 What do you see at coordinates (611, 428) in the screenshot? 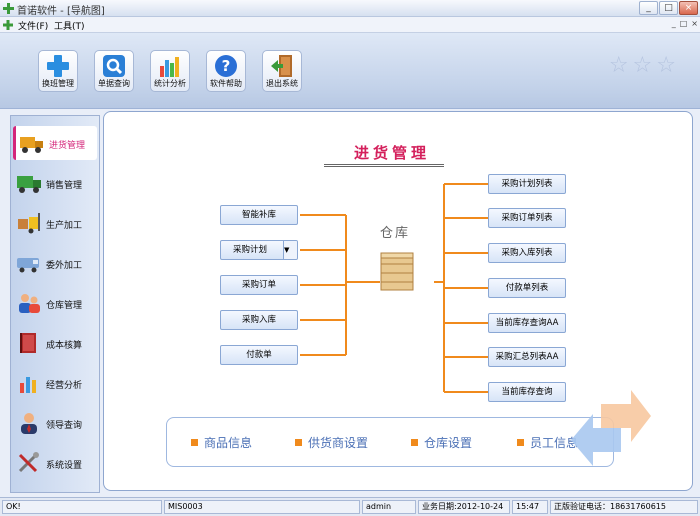
I see `direction-arrows-icon` at bounding box center [611, 428].